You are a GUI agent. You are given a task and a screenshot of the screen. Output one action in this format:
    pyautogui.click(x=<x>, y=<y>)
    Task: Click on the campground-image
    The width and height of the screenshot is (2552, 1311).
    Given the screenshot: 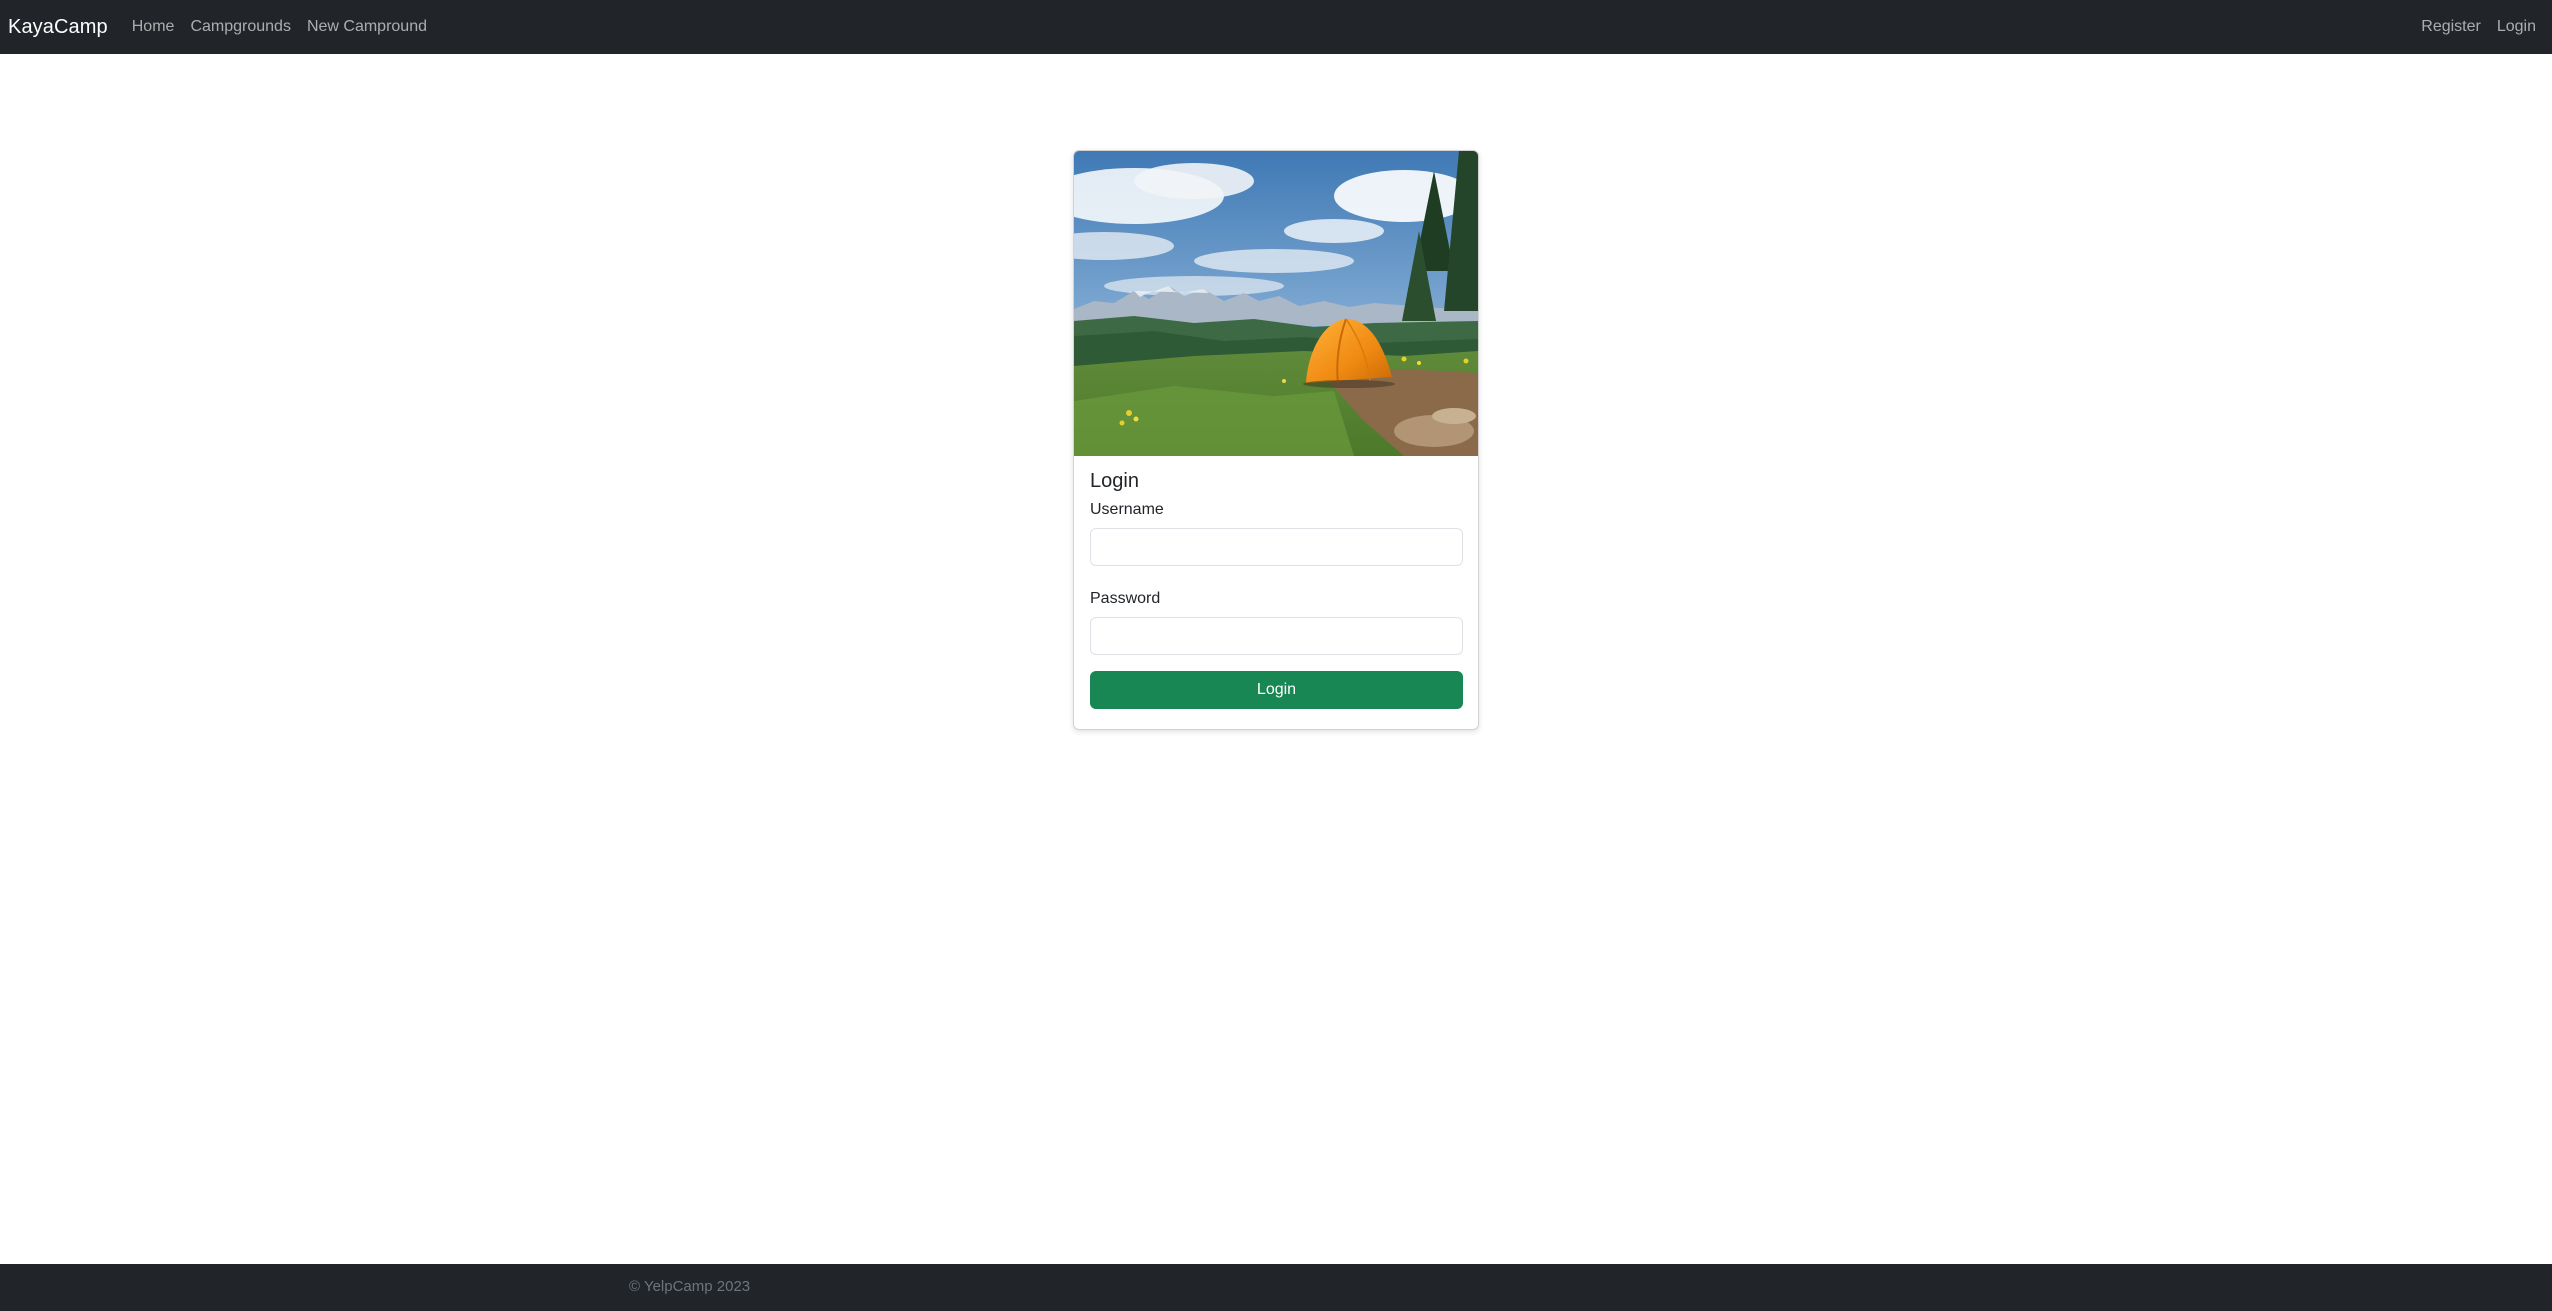 What is the action you would take?
    pyautogui.click(x=1276, y=303)
    